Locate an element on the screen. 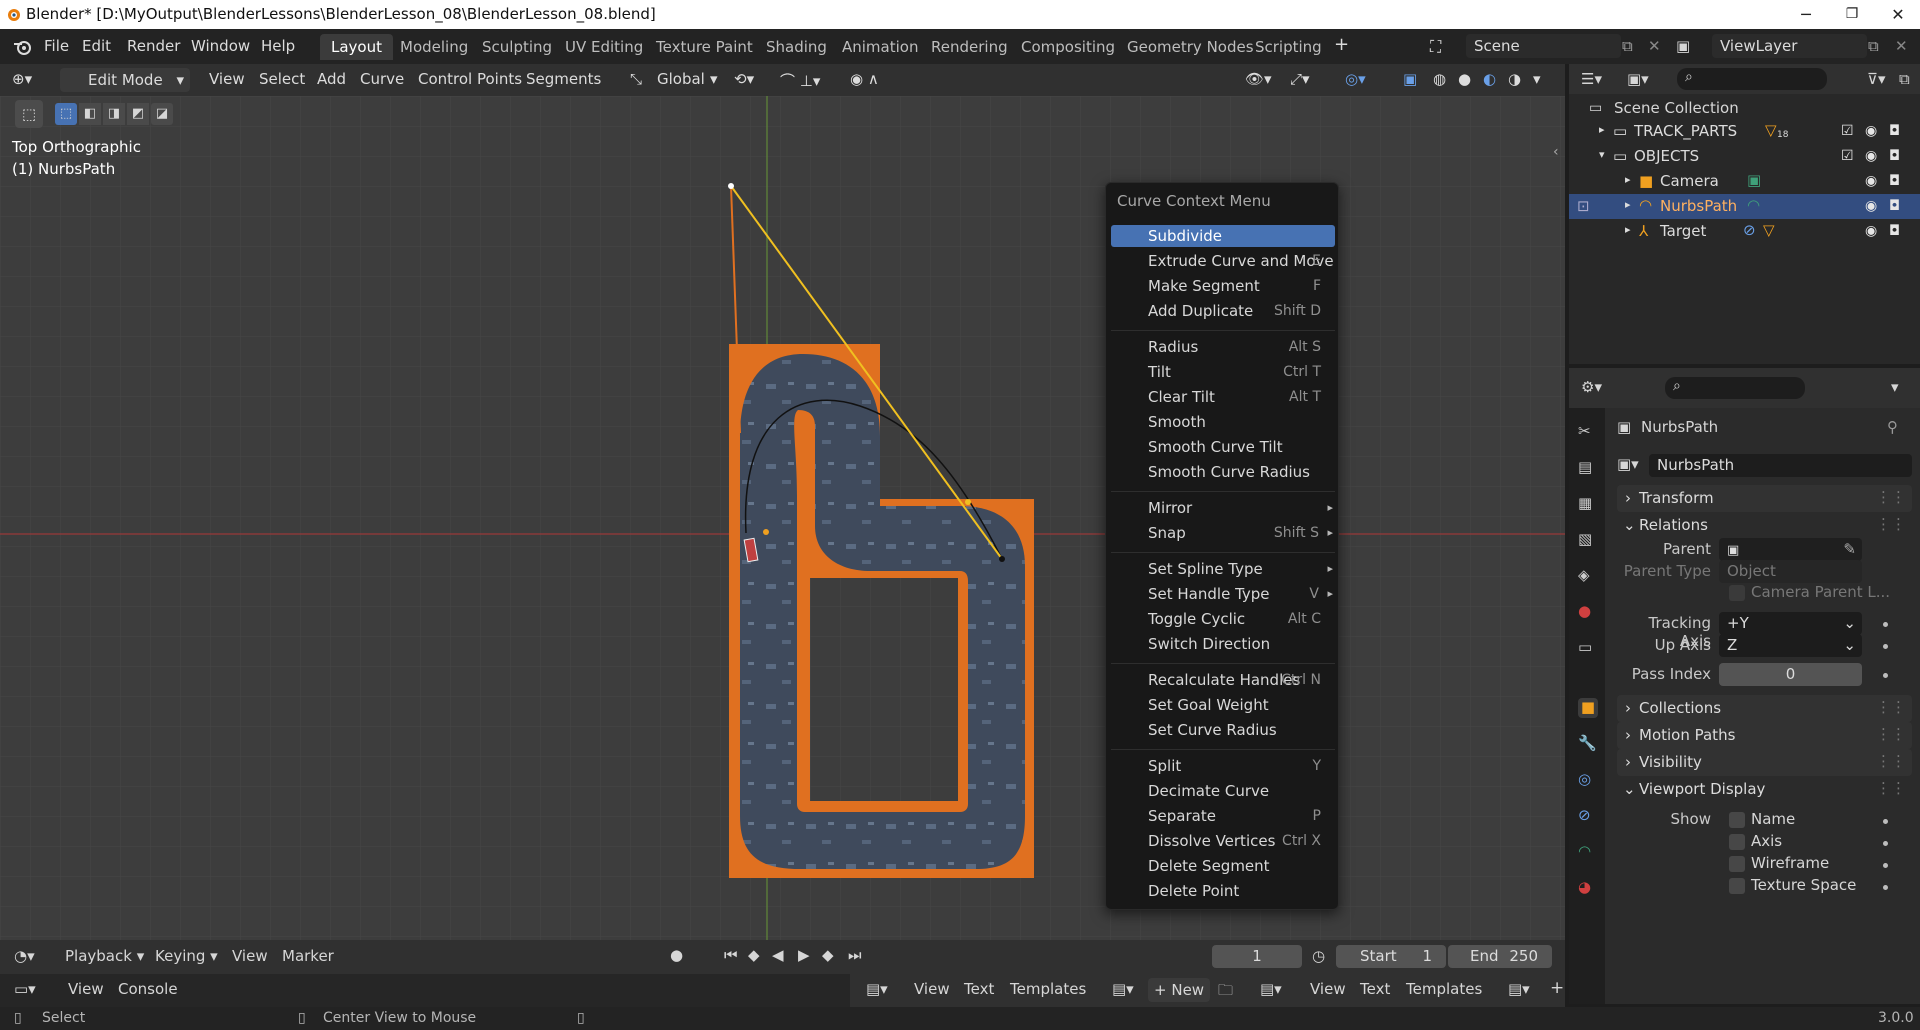  exclude-checkbox: ☑ is located at coordinates (1847, 156).